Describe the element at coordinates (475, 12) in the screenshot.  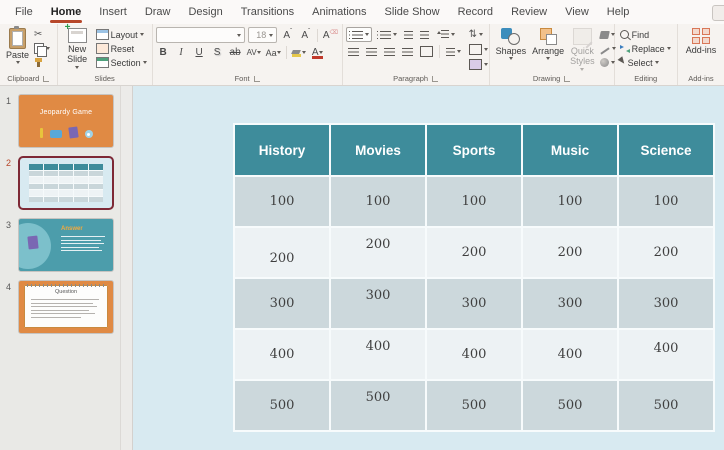
I see `menu-tab-record: Record` at that location.